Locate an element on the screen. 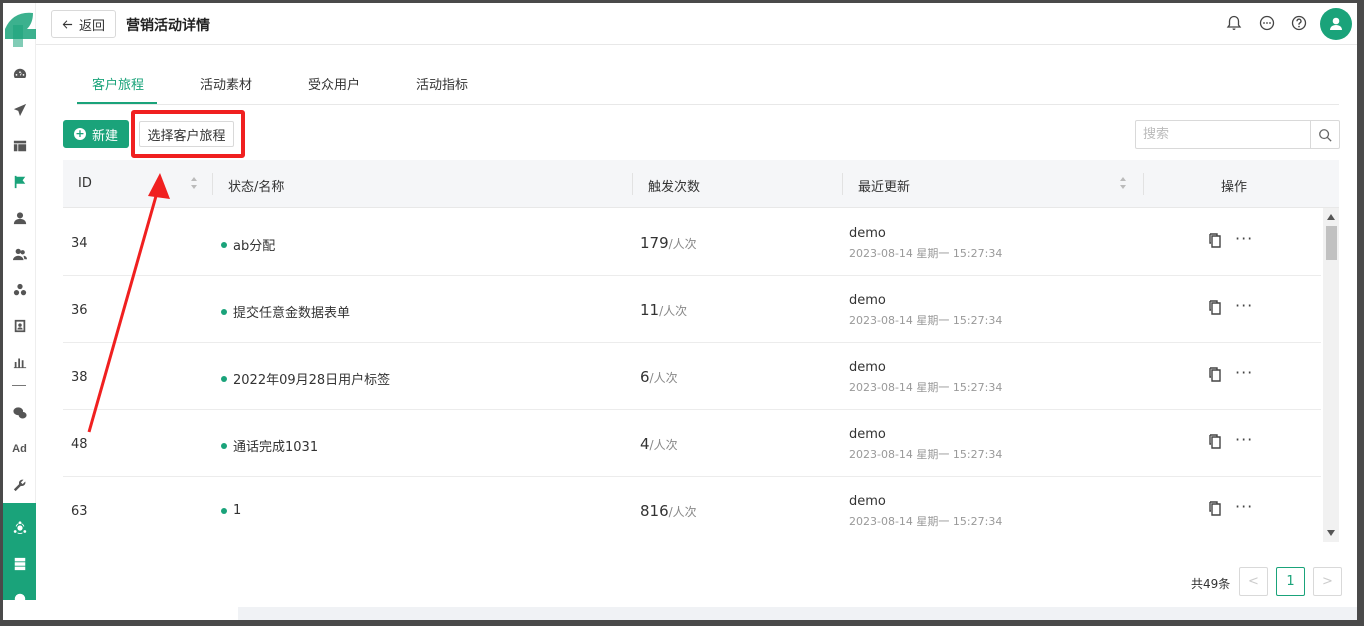 The image size is (1364, 626). row-name: 通话完成1031 is located at coordinates (269, 445).